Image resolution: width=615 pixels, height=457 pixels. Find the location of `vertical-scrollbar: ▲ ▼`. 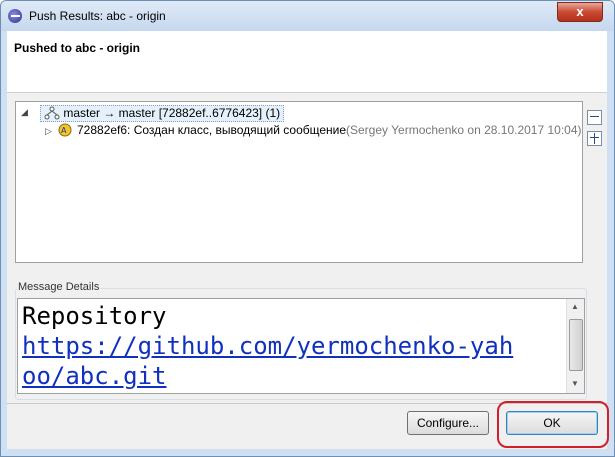

vertical-scrollbar: ▲ ▼ is located at coordinates (575, 346).